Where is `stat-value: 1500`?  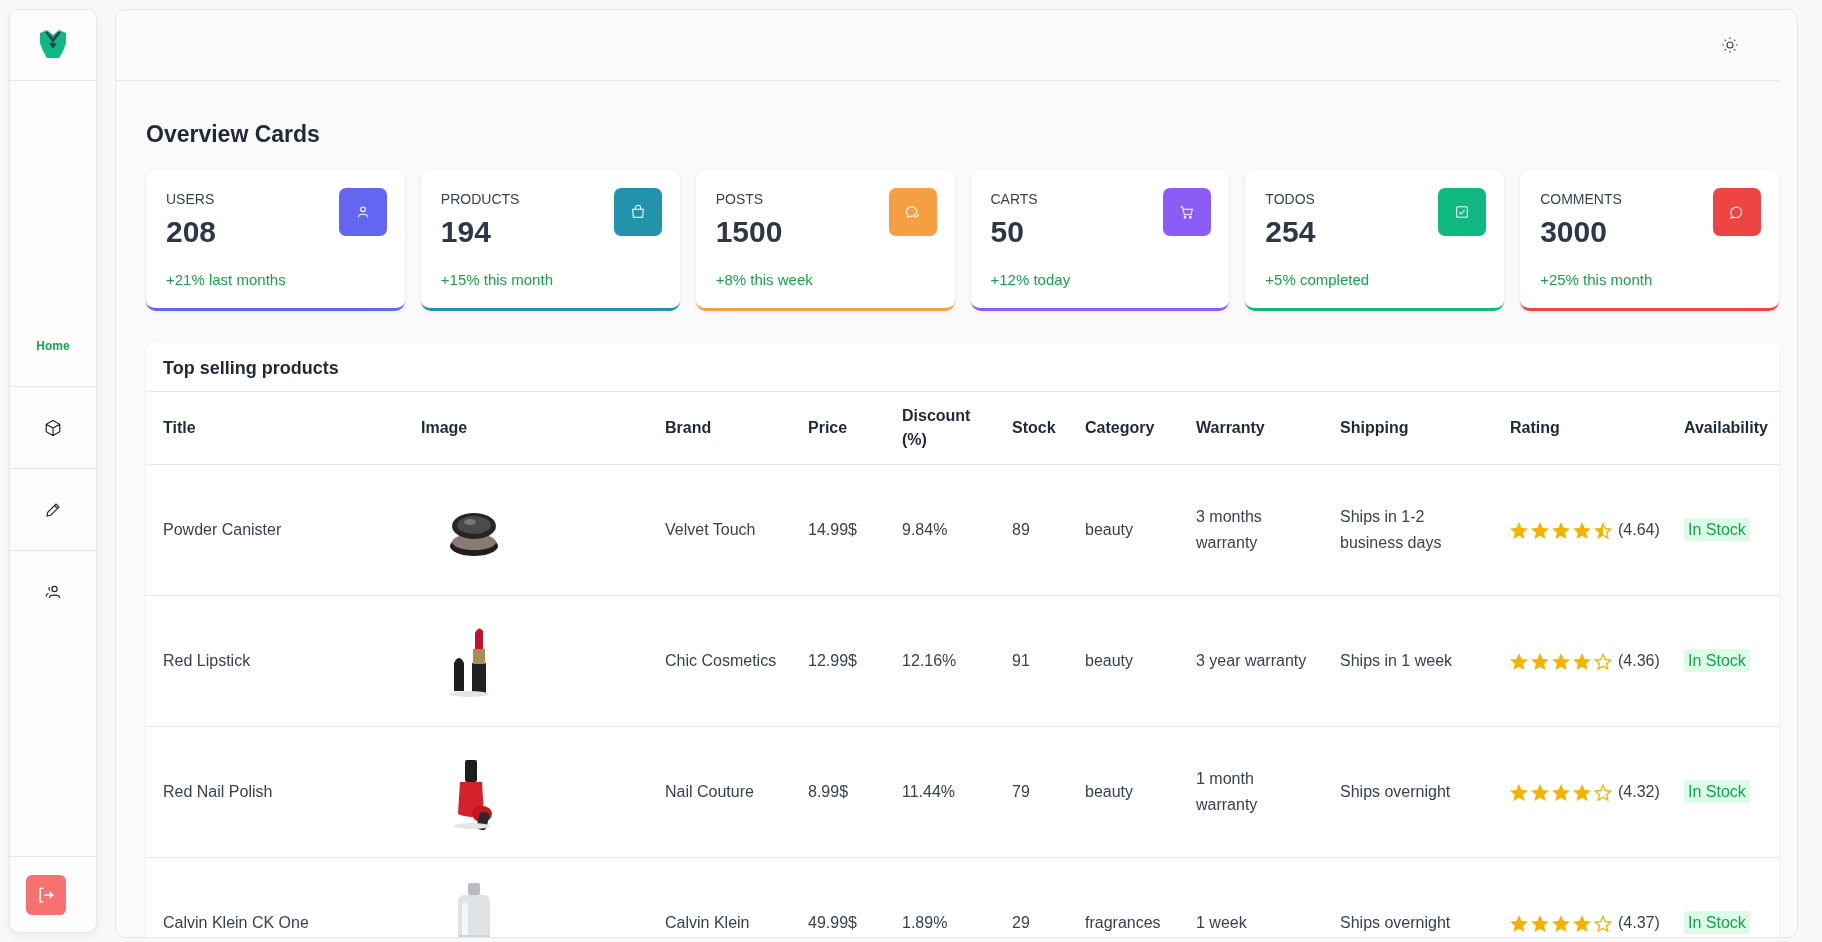 stat-value: 1500 is located at coordinates (749, 232).